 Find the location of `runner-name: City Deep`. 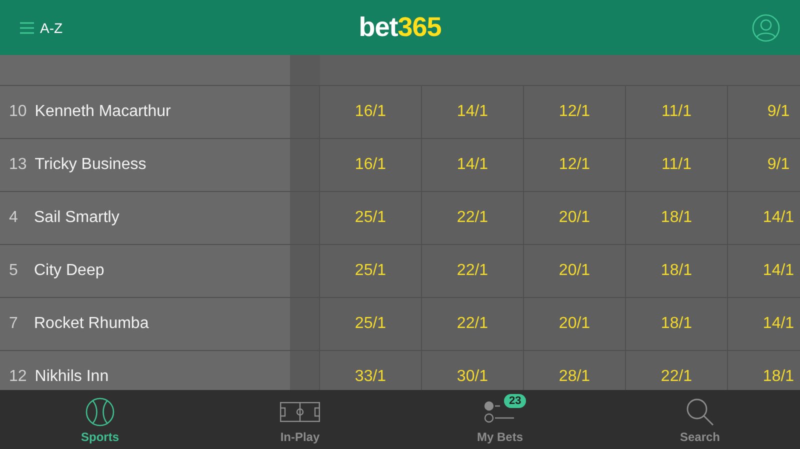

runner-name: City Deep is located at coordinates (69, 271).